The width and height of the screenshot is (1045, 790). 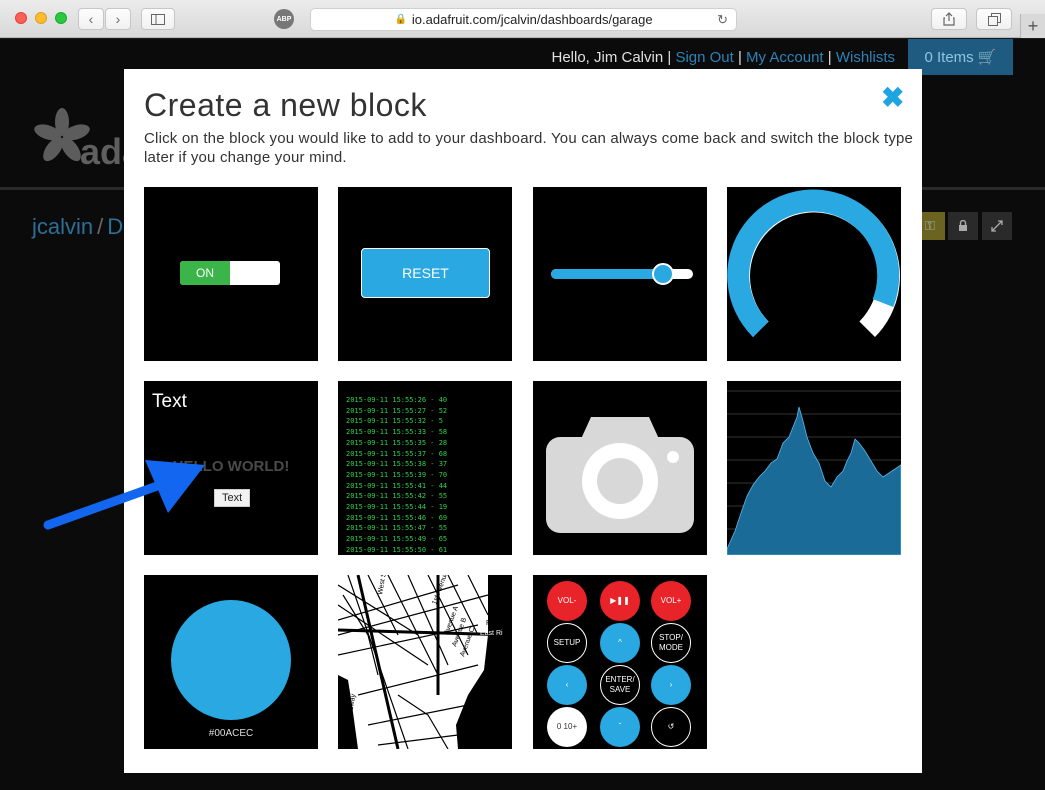 I want to click on breadcrumb-user: jcalvin, so click(x=62, y=226).